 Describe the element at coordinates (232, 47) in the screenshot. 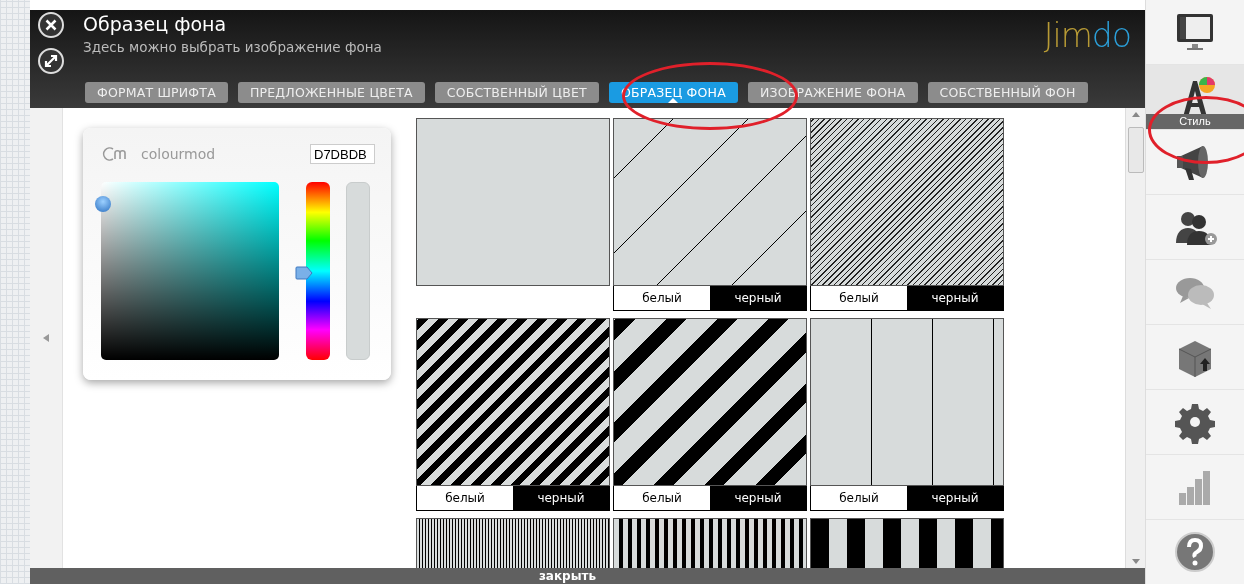

I see `dialog-subtitle: Здесь можно выбрать изображение фона` at that location.